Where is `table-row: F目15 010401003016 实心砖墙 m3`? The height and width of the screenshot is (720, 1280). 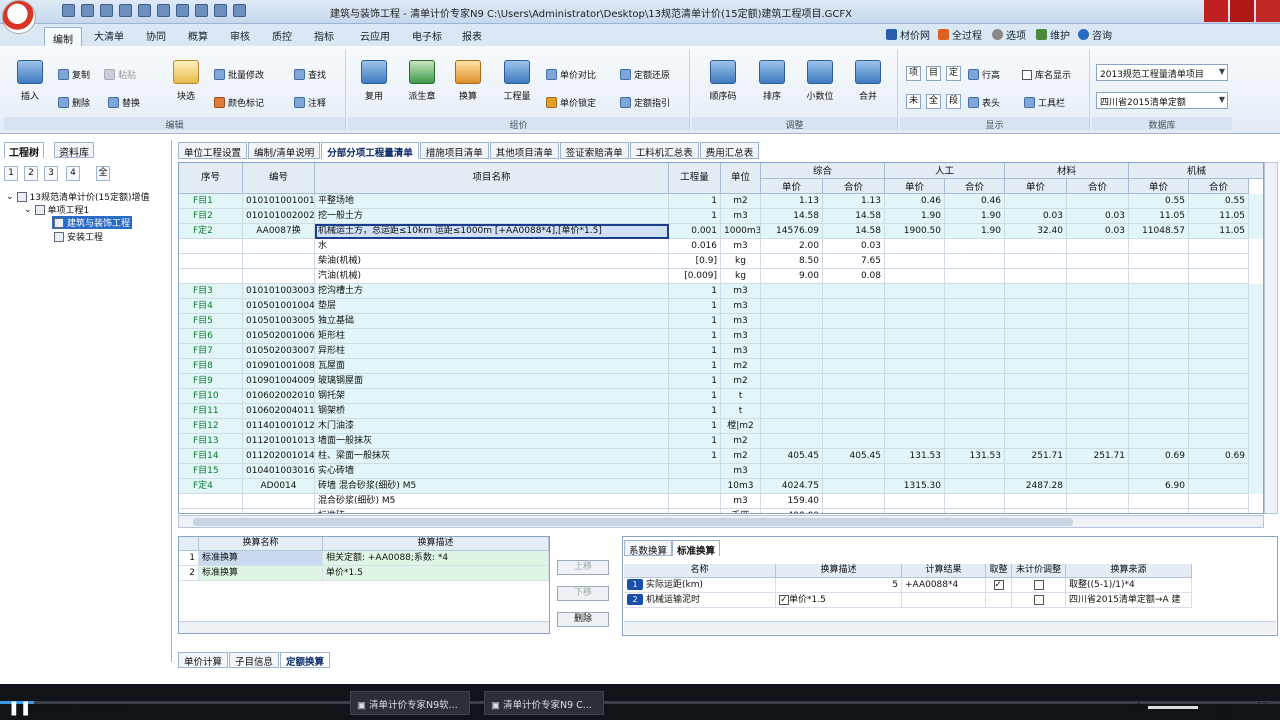
table-row: F目15 010401003016 实心砖墙 m3 is located at coordinates (721, 471).